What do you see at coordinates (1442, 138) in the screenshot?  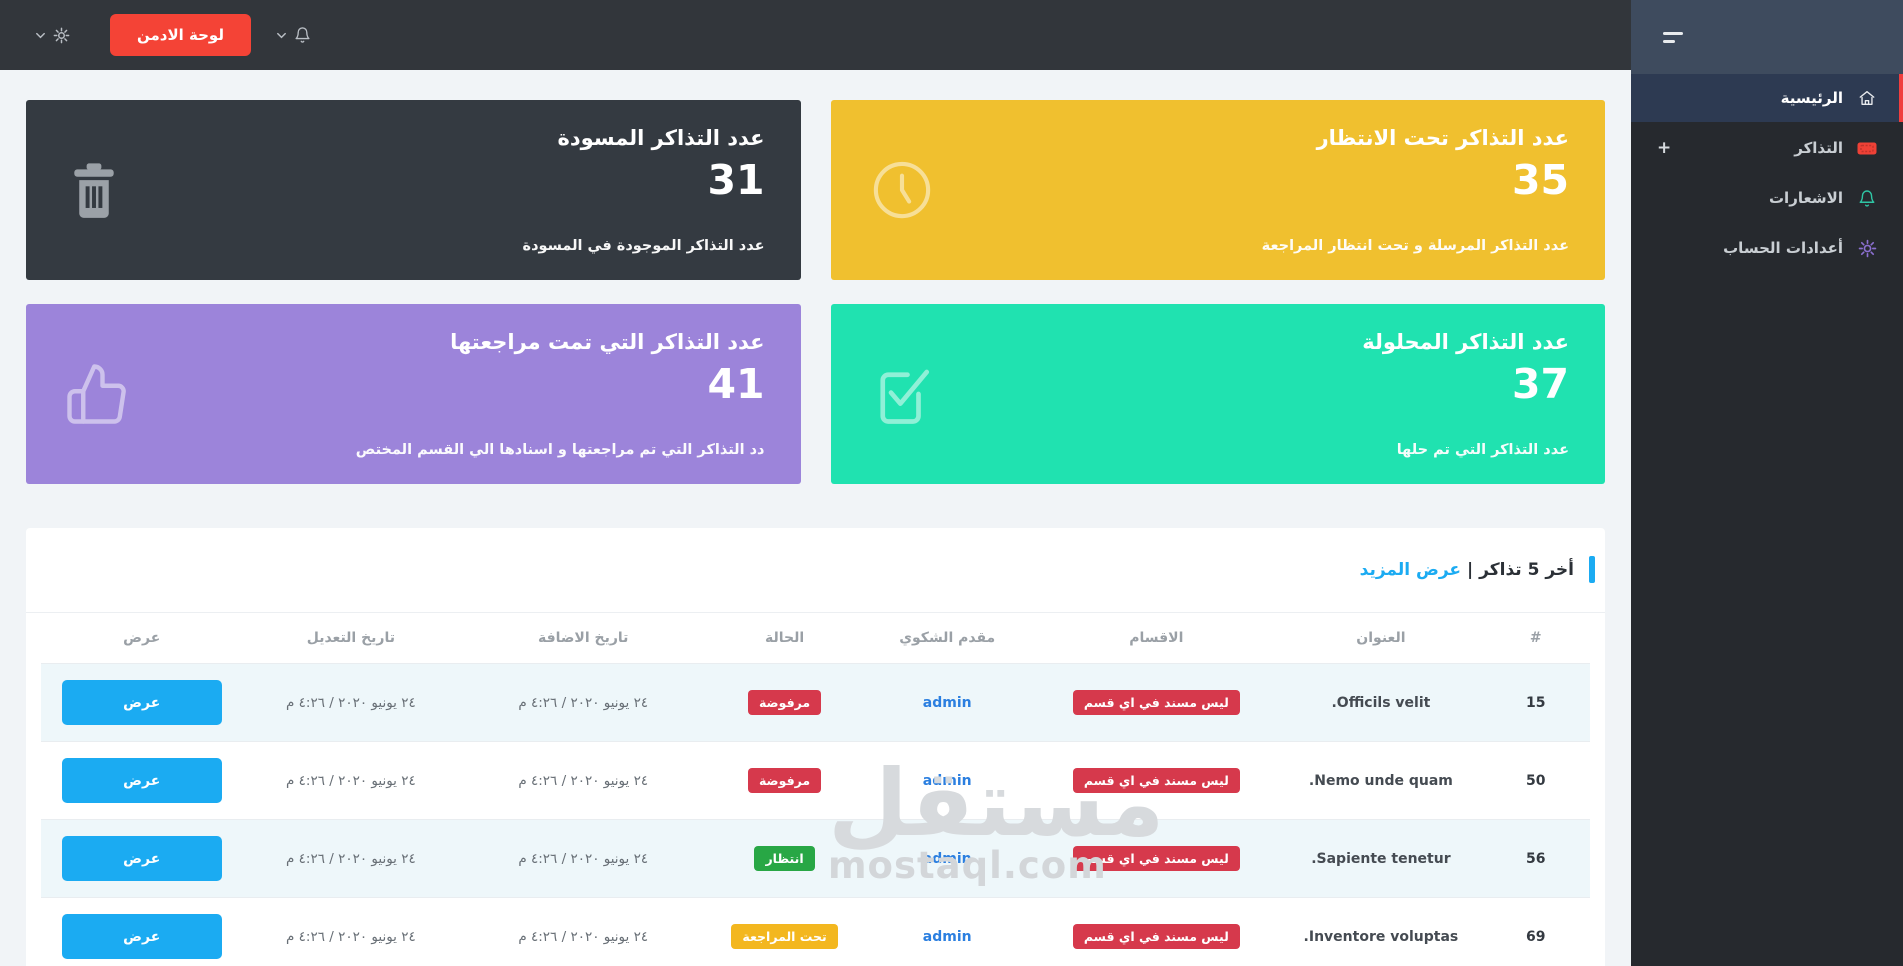 I see `card-title: عدد التذاكر تحت الانتظار` at bounding box center [1442, 138].